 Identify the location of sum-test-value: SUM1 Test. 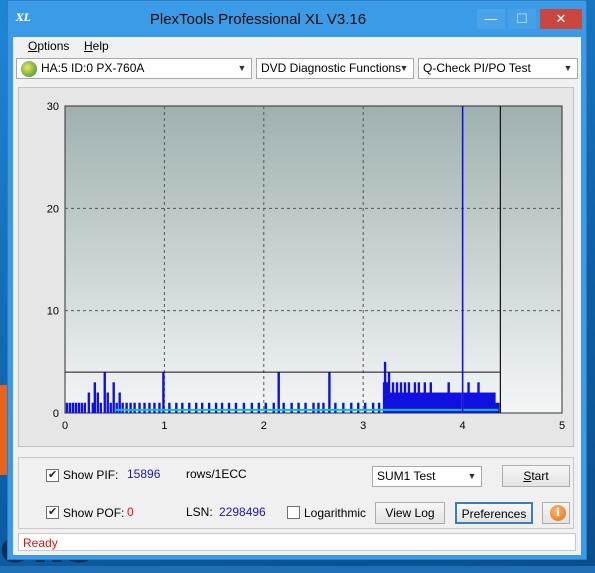
(406, 476).